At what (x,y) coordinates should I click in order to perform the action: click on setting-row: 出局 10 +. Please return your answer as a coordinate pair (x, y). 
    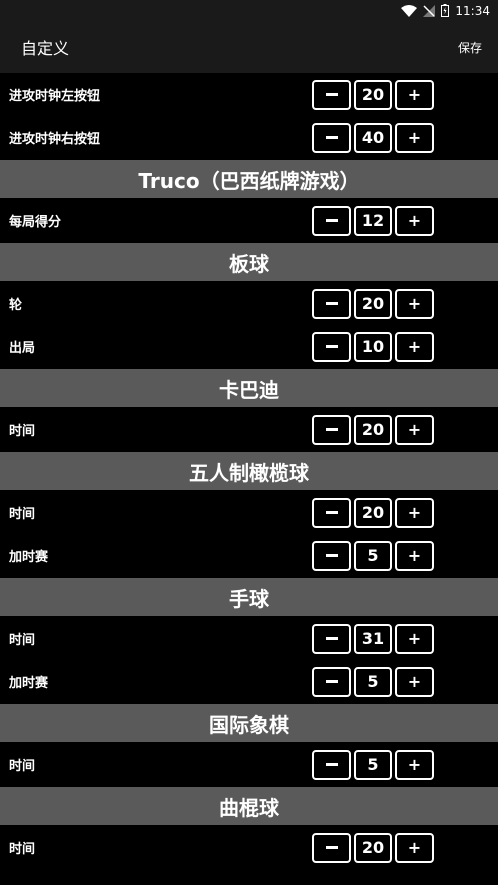
    Looking at the image, I should click on (249, 346).